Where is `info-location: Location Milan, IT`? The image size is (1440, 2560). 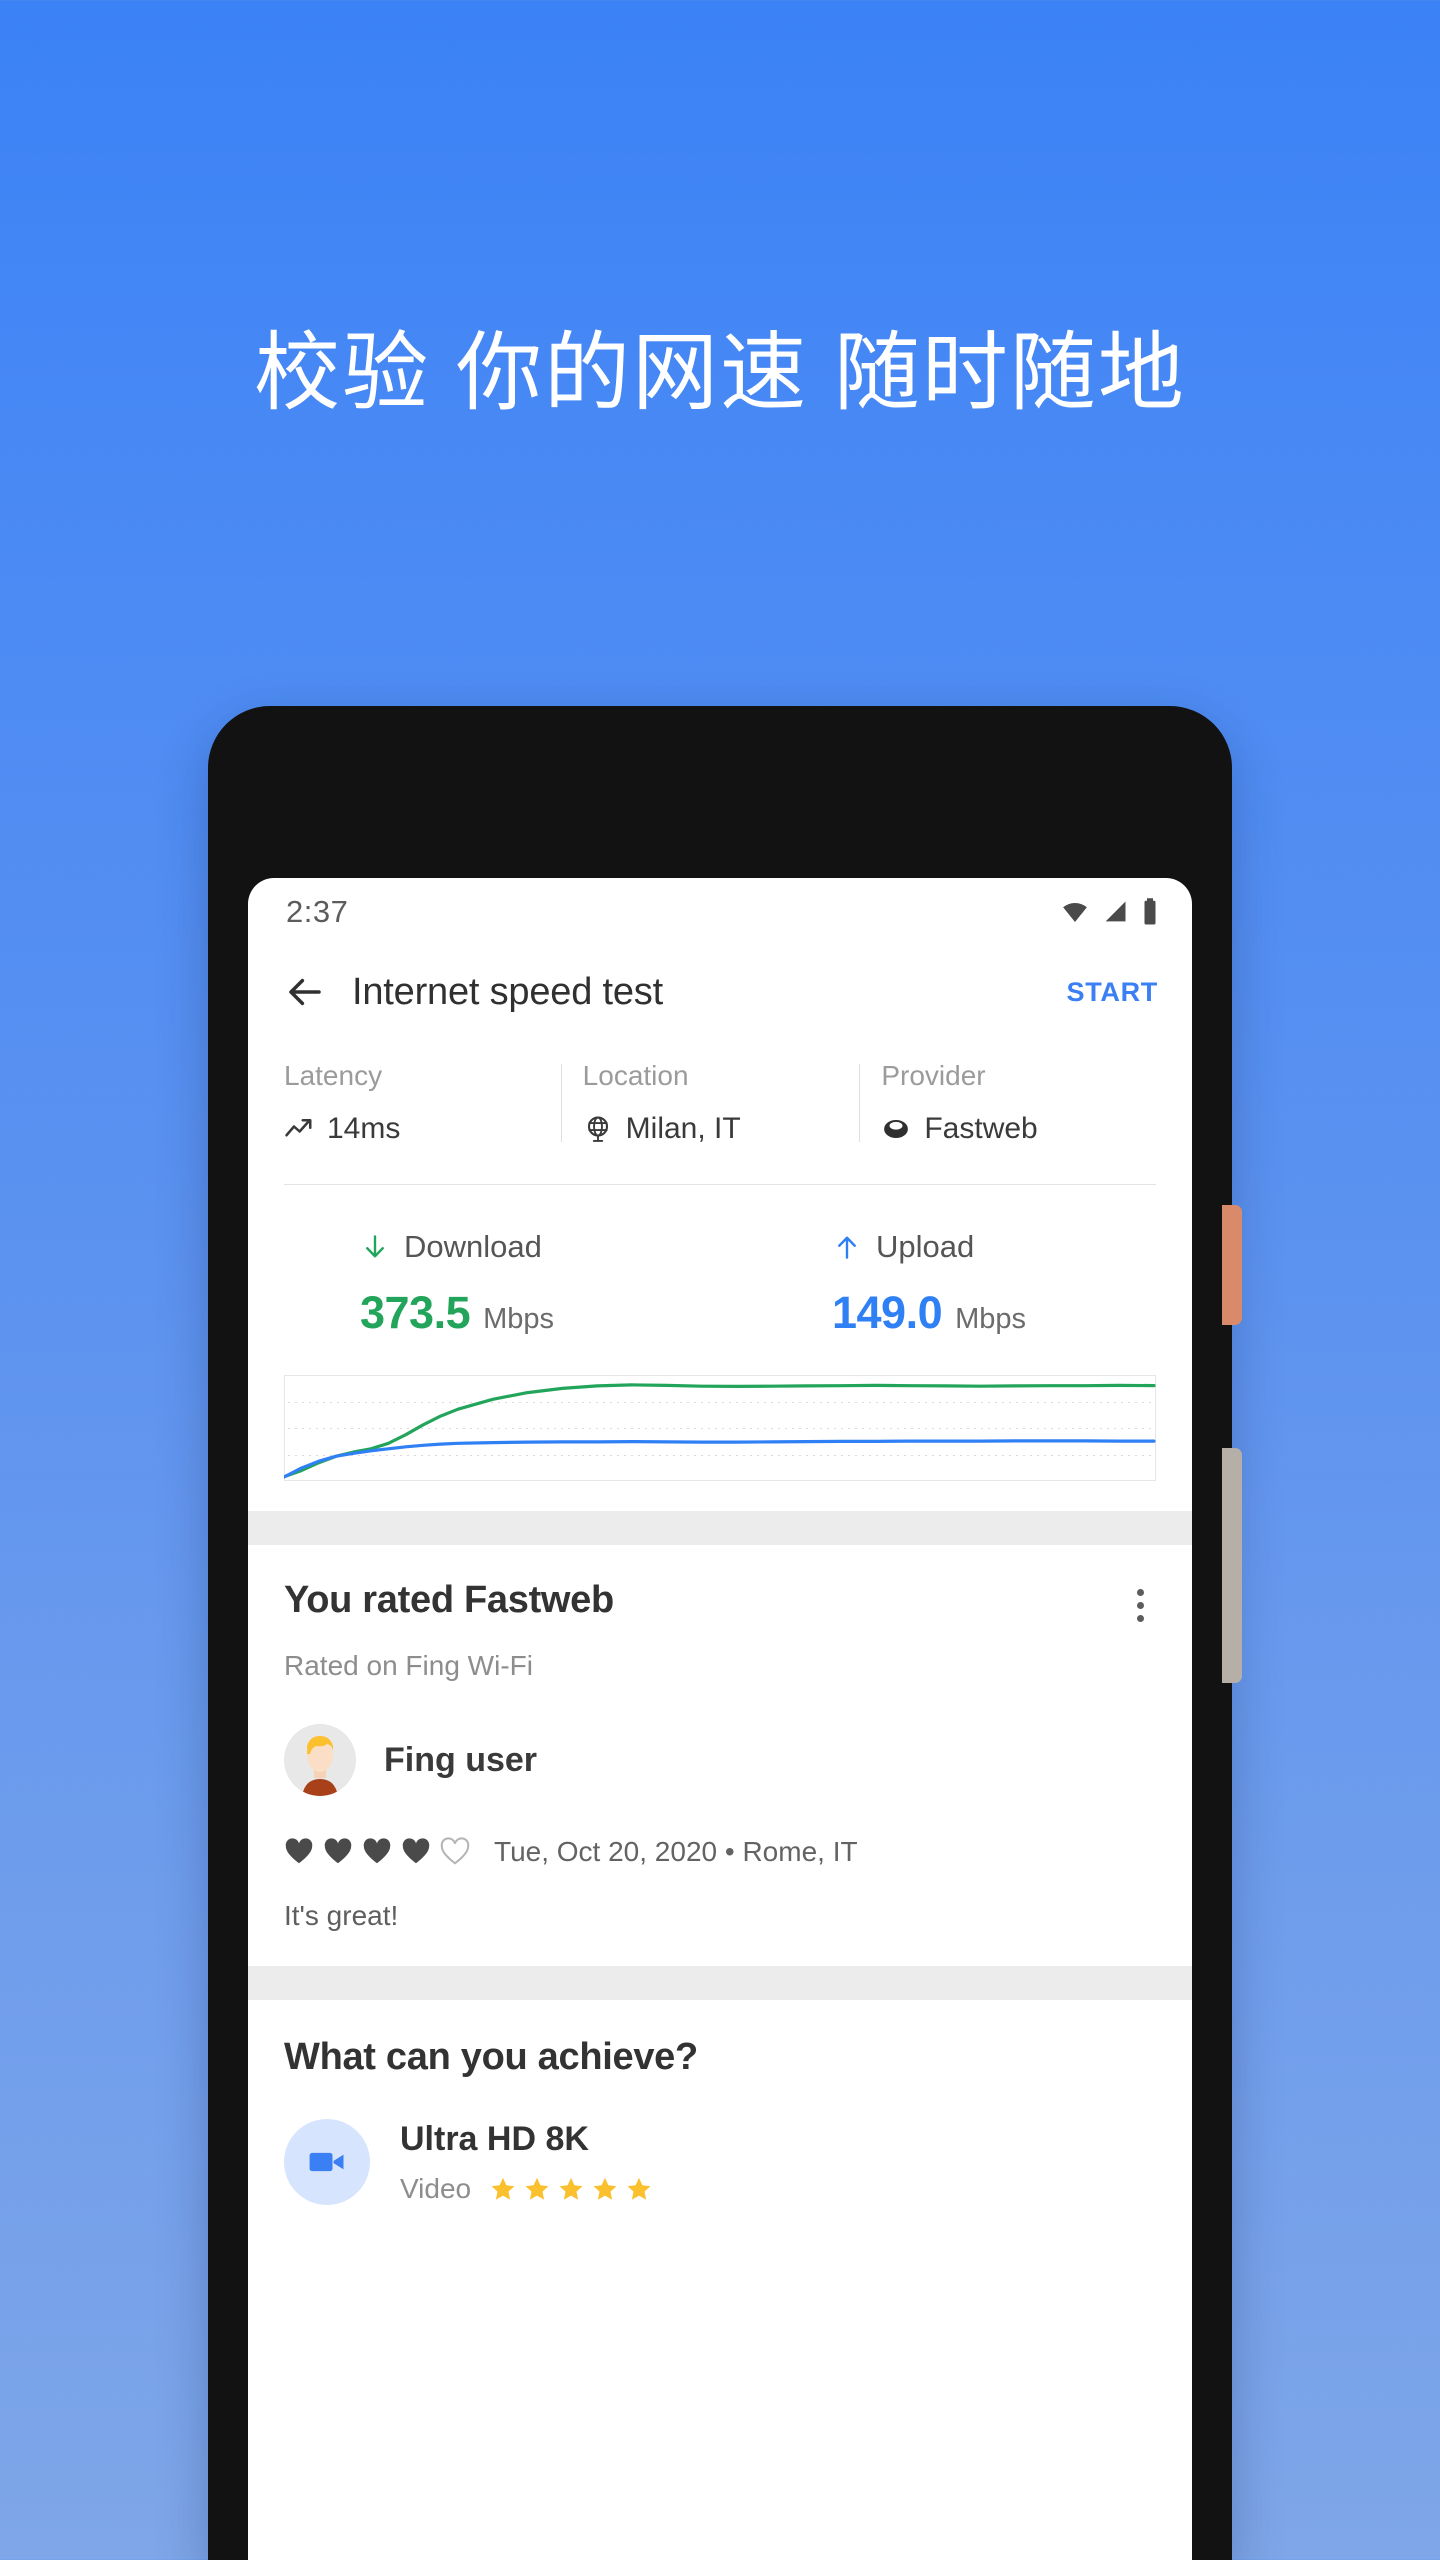 info-location: Location Milan, IT is located at coordinates (710, 1103).